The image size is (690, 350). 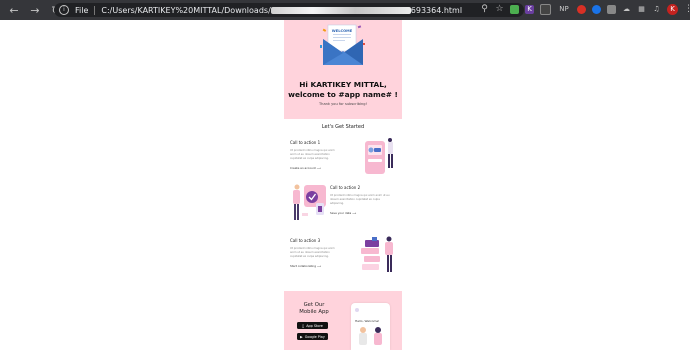 I want to click on extension-red-icon, so click(x=581, y=9).